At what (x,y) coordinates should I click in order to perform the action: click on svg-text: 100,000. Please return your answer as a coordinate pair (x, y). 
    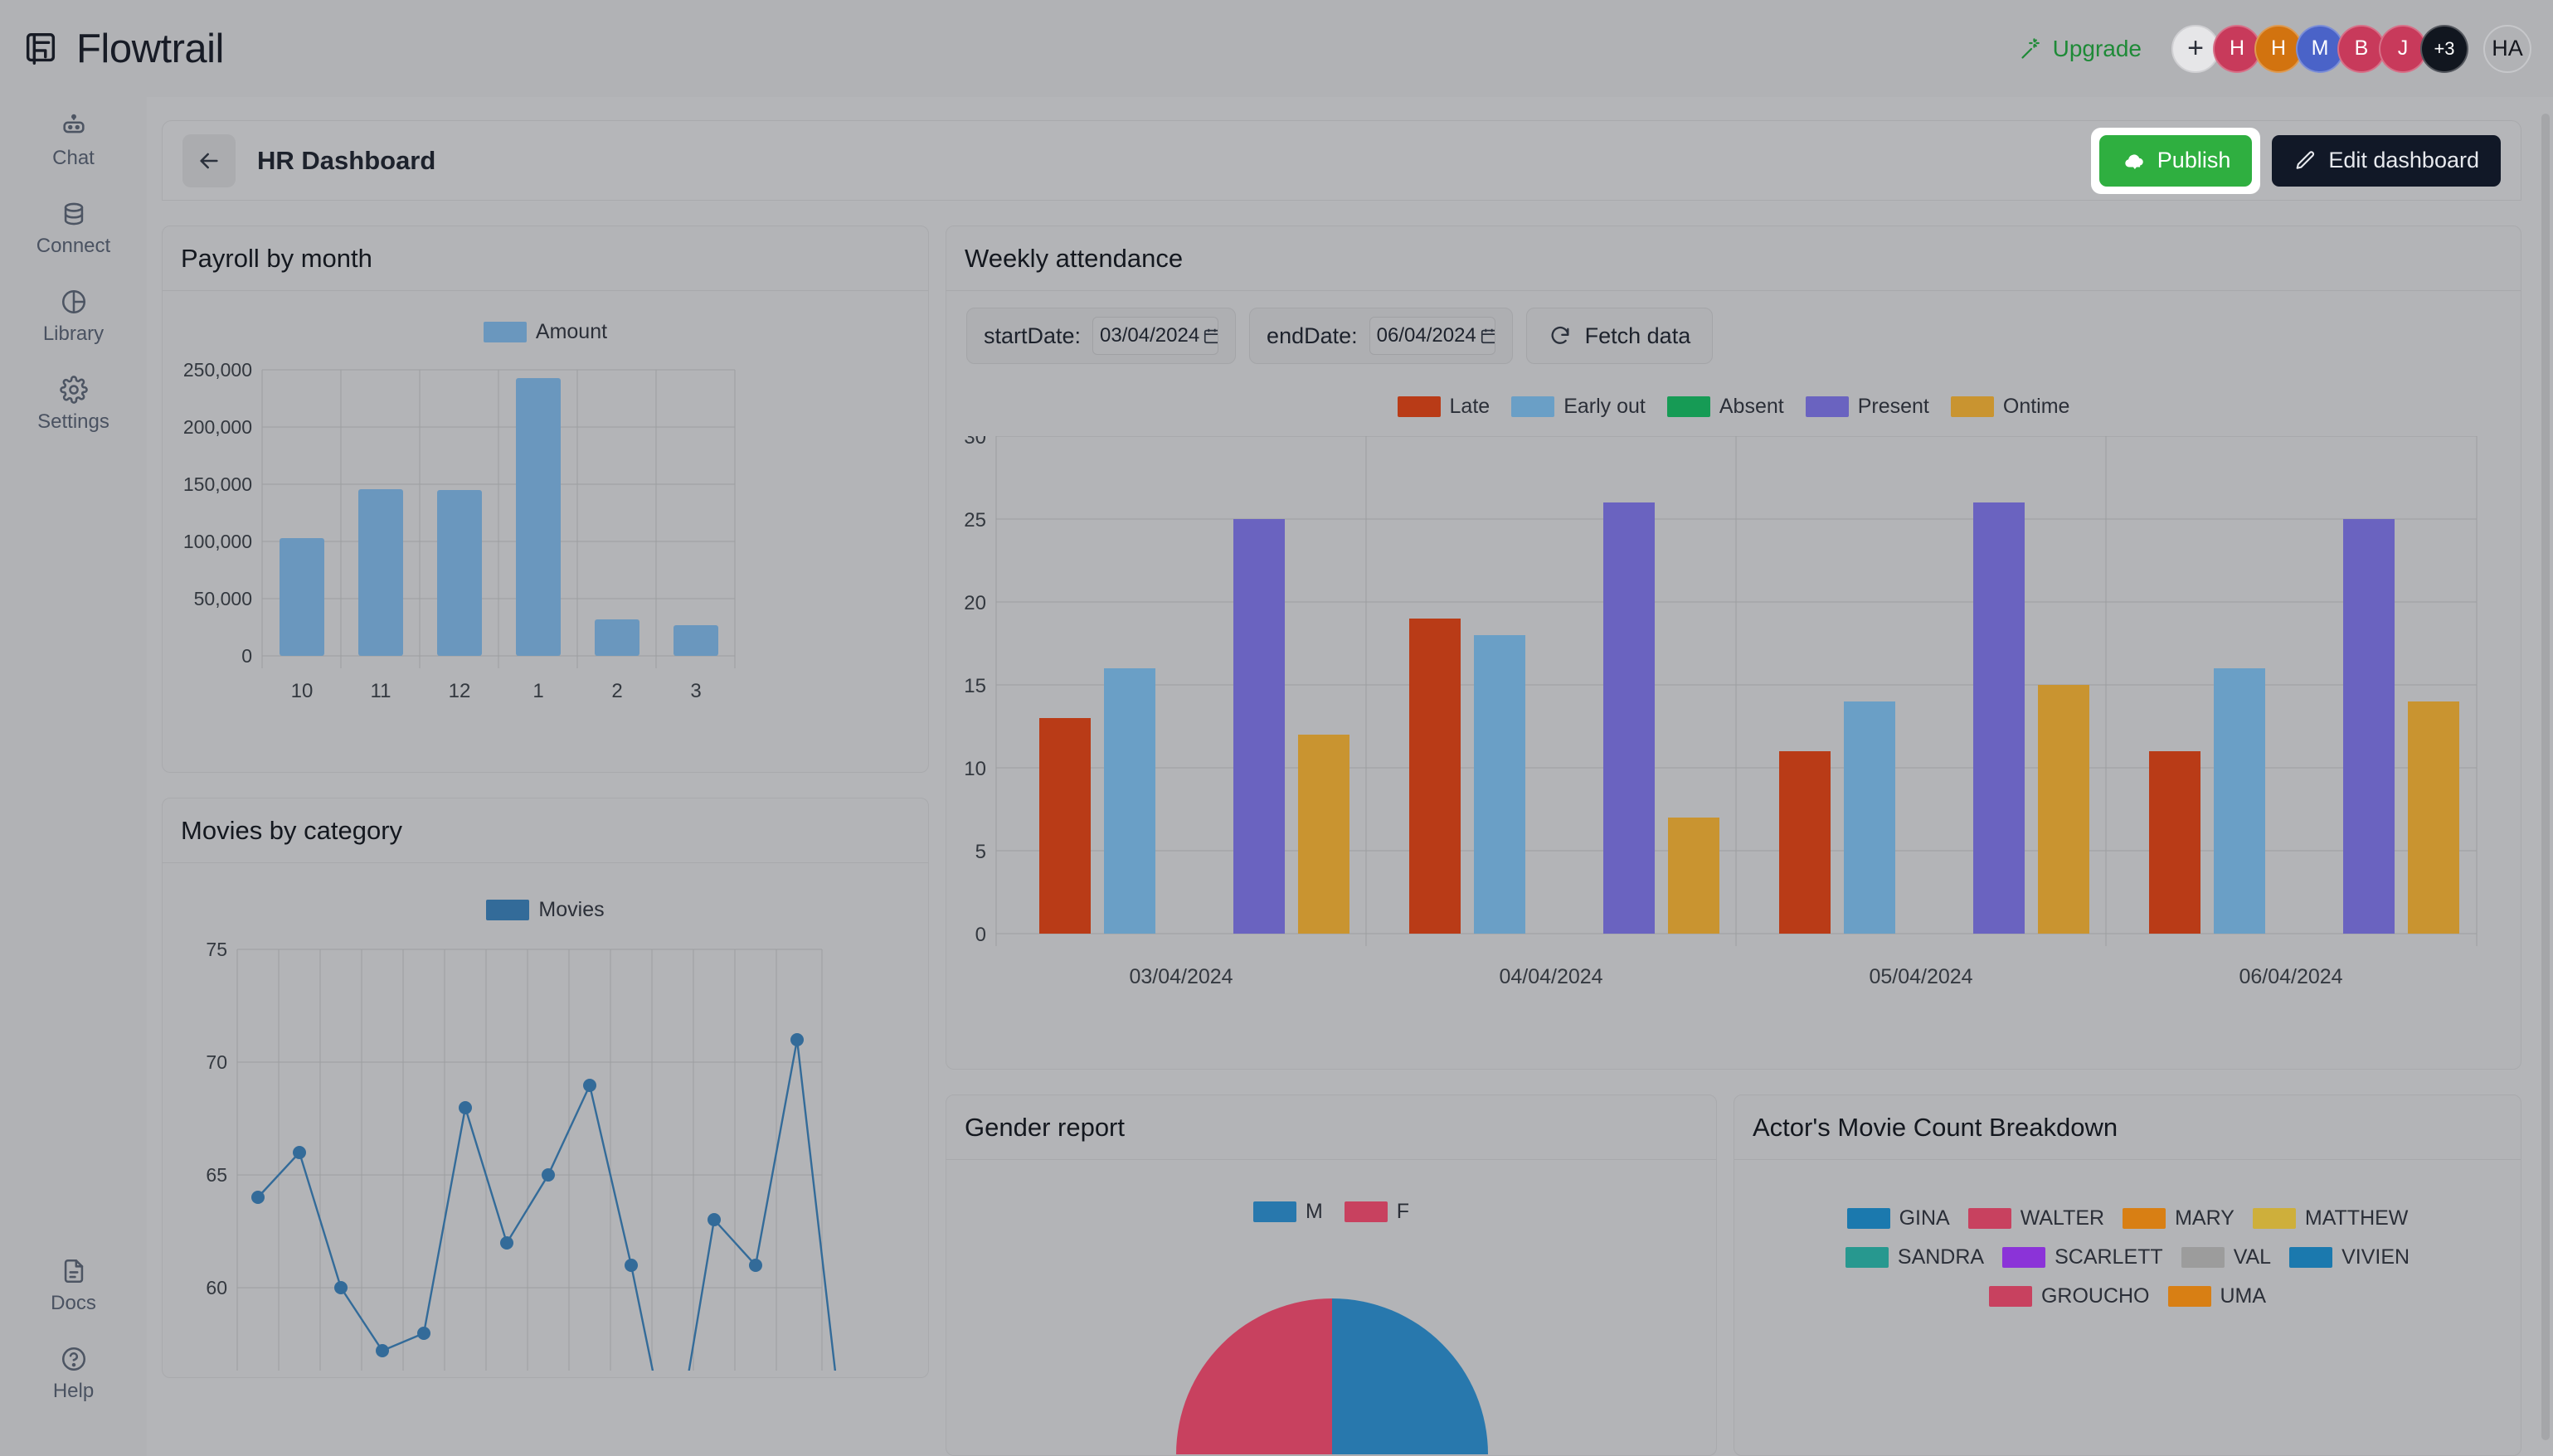
    Looking at the image, I should click on (217, 541).